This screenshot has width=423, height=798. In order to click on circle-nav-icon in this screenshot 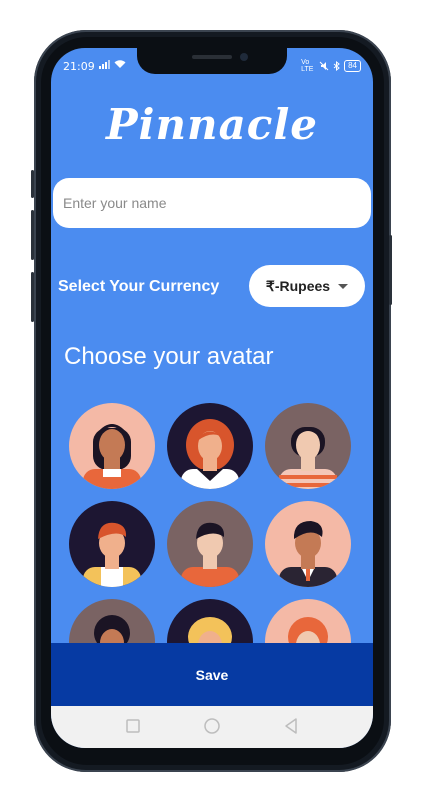, I will do `click(212, 726)`.